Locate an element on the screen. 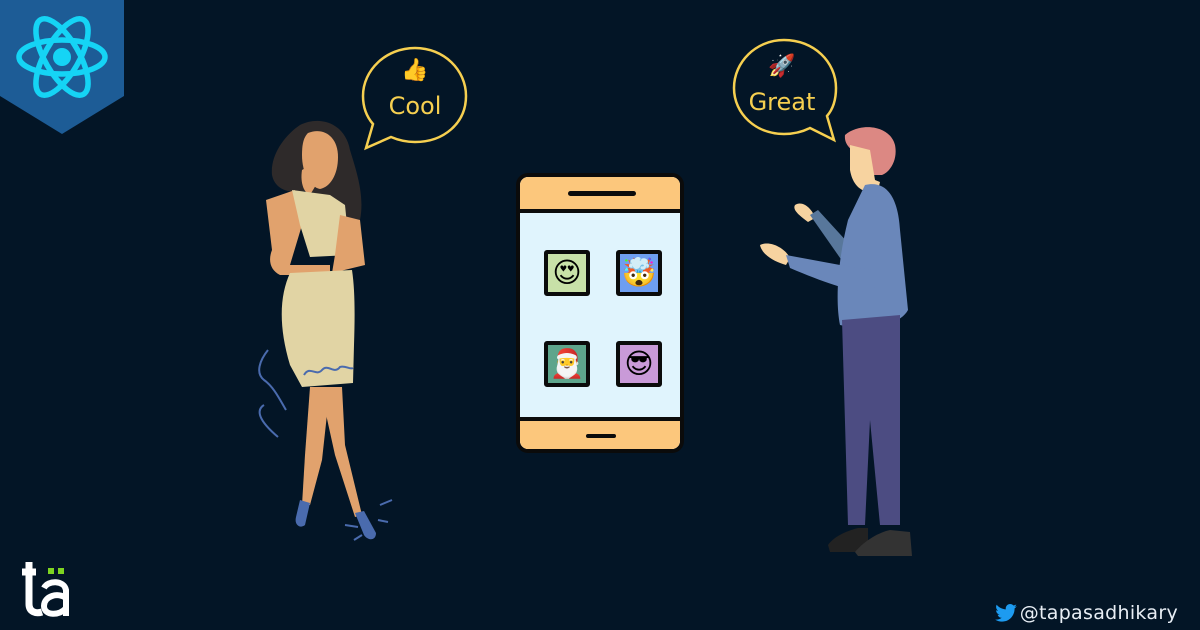 This screenshot has width=1200, height=630. app-heart-eyes: 😍 is located at coordinates (567, 273).